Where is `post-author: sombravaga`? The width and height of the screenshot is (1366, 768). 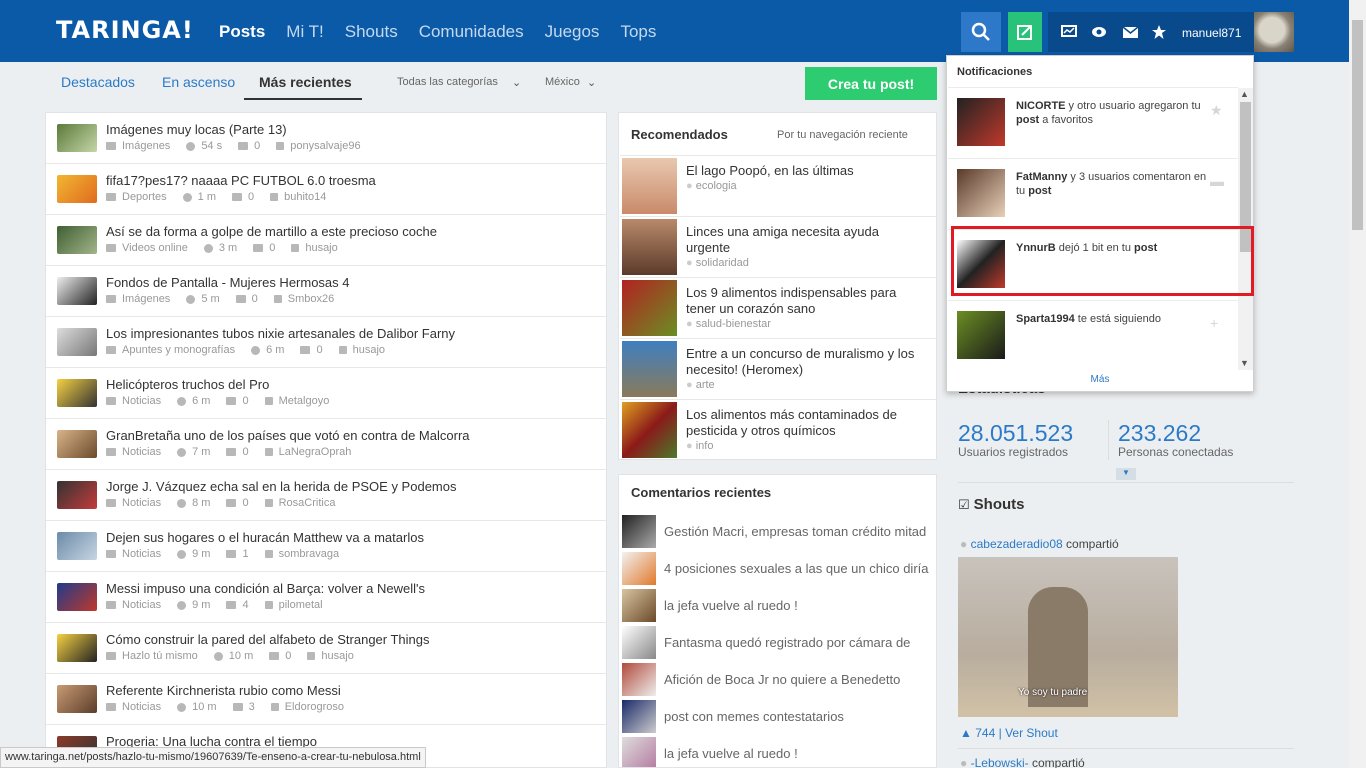 post-author: sombravaga is located at coordinates (309, 554).